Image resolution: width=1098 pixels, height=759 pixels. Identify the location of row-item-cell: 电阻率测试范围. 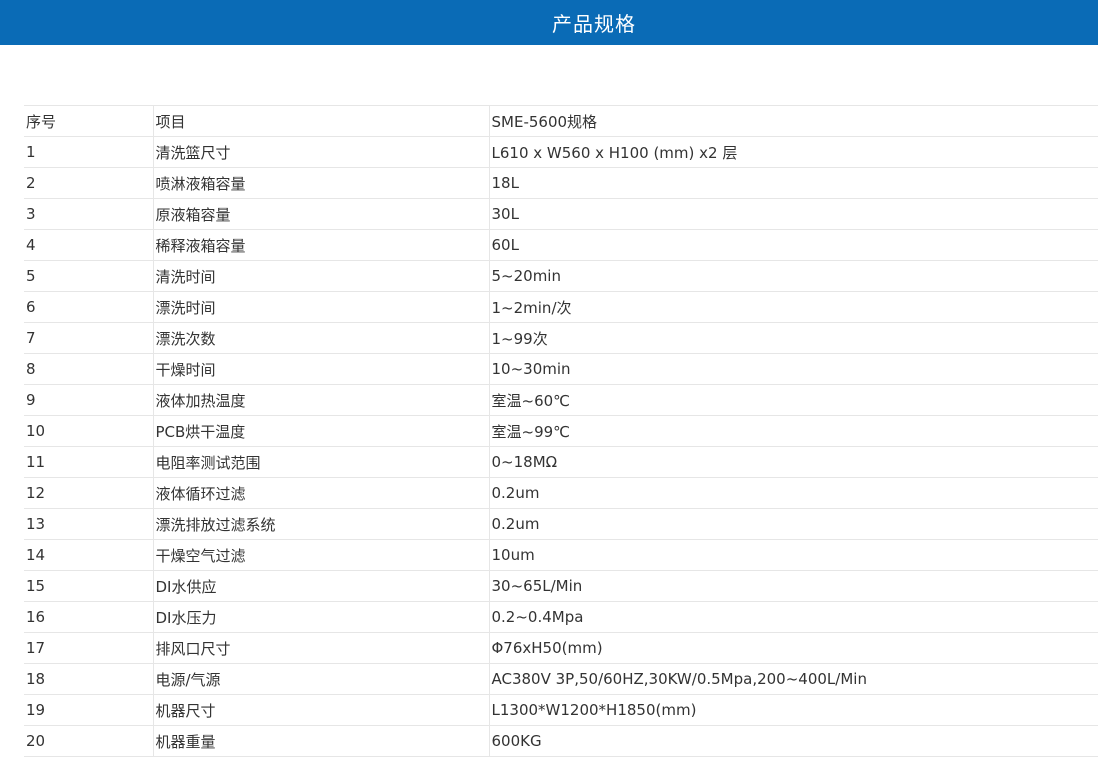
(320, 462).